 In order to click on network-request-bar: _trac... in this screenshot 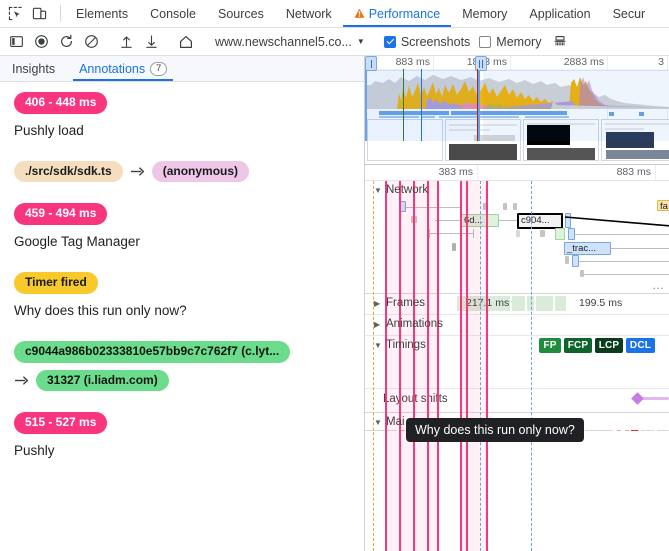, I will do `click(587, 248)`.